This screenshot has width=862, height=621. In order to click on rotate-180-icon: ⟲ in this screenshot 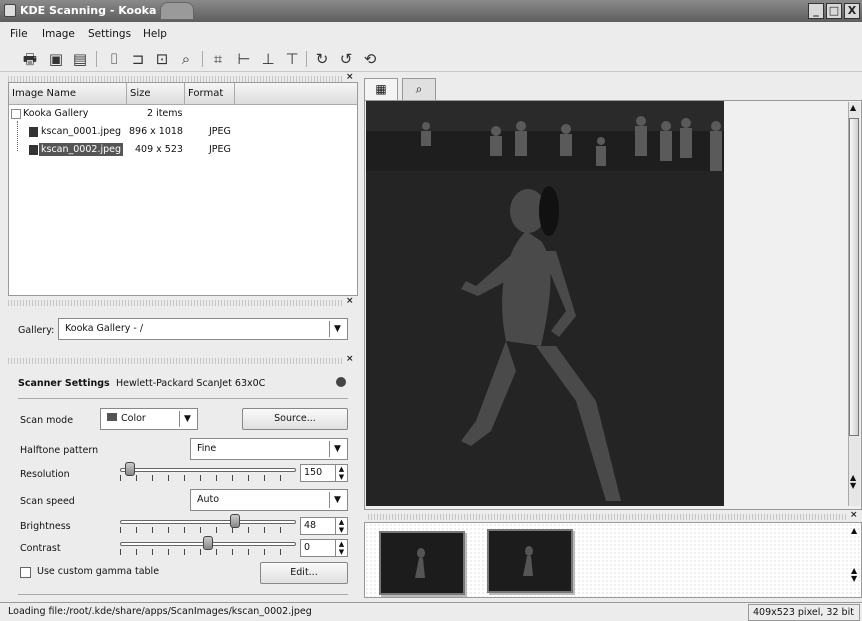, I will do `click(370, 59)`.